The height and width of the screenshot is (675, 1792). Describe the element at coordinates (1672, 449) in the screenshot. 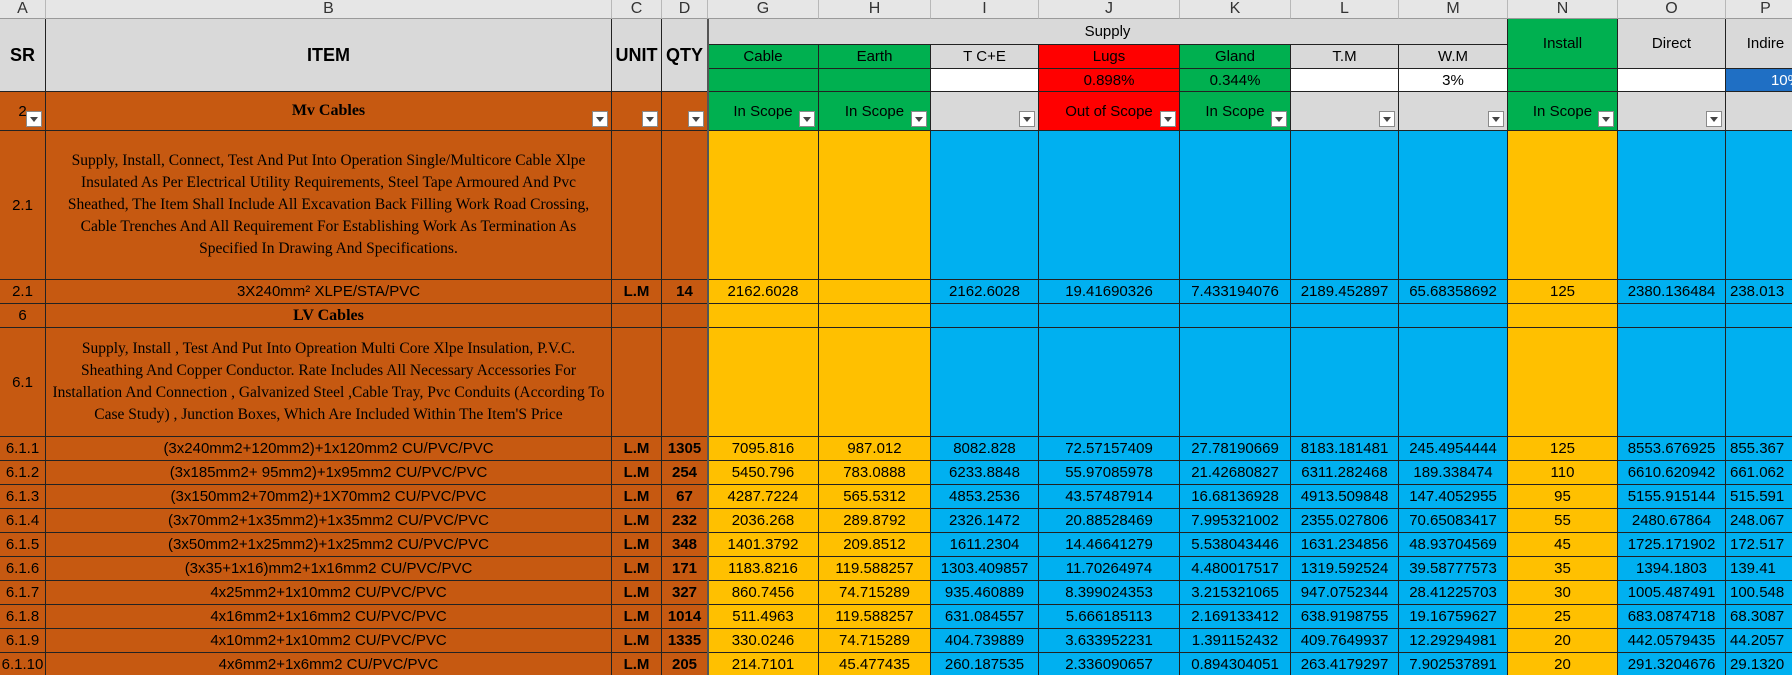

I see `row-direct: 8553.676925` at that location.